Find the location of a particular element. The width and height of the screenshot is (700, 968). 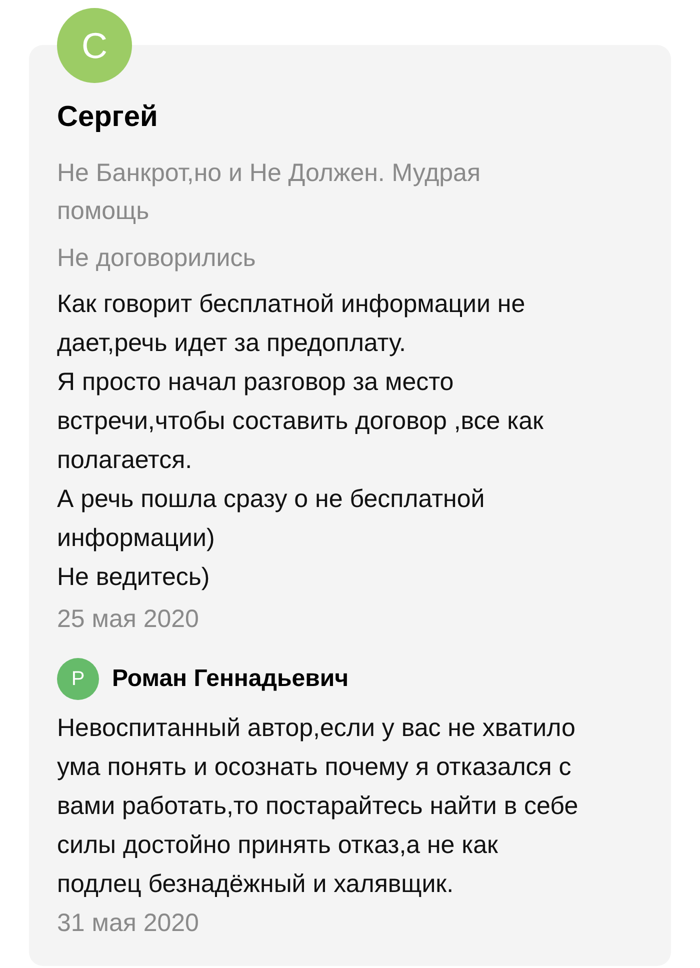

review-date: 25 мая 2020 is located at coordinates (128, 619).